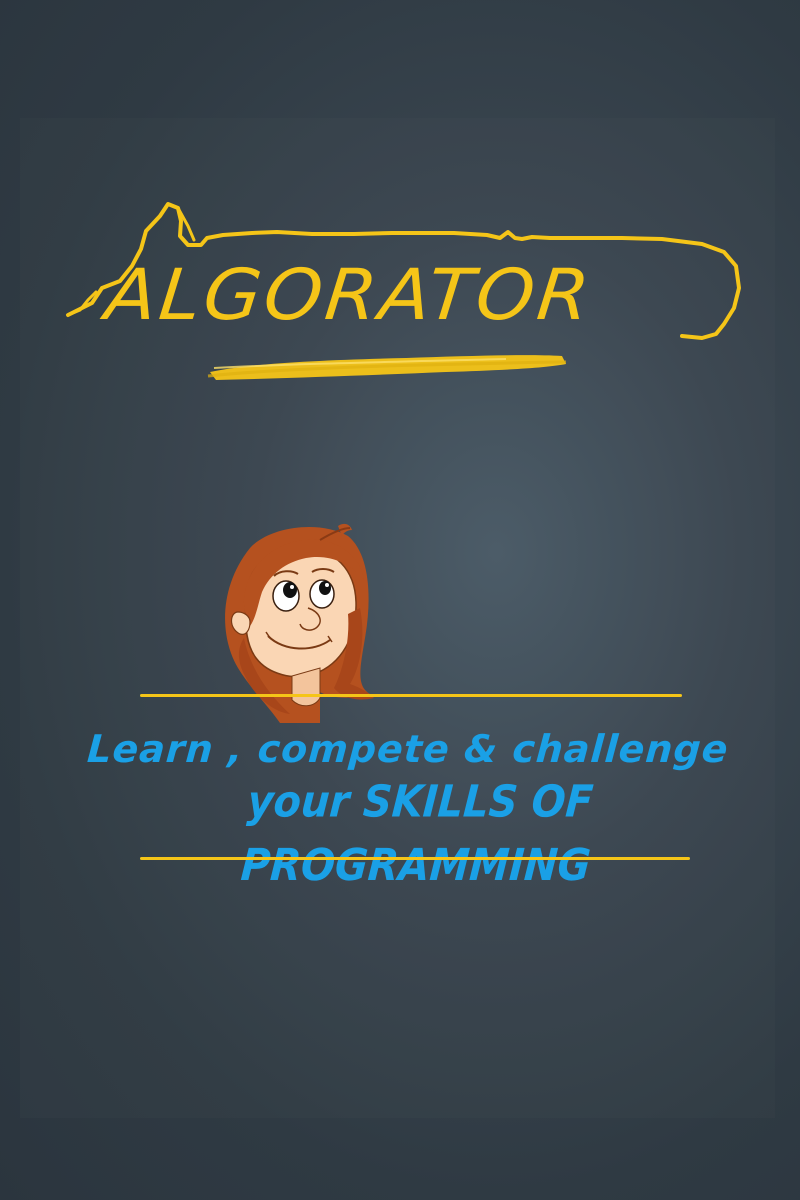 Image resolution: width=800 pixels, height=1200 pixels. Describe the element at coordinates (299, 623) in the screenshot. I see `girl-mascot-icon` at that location.